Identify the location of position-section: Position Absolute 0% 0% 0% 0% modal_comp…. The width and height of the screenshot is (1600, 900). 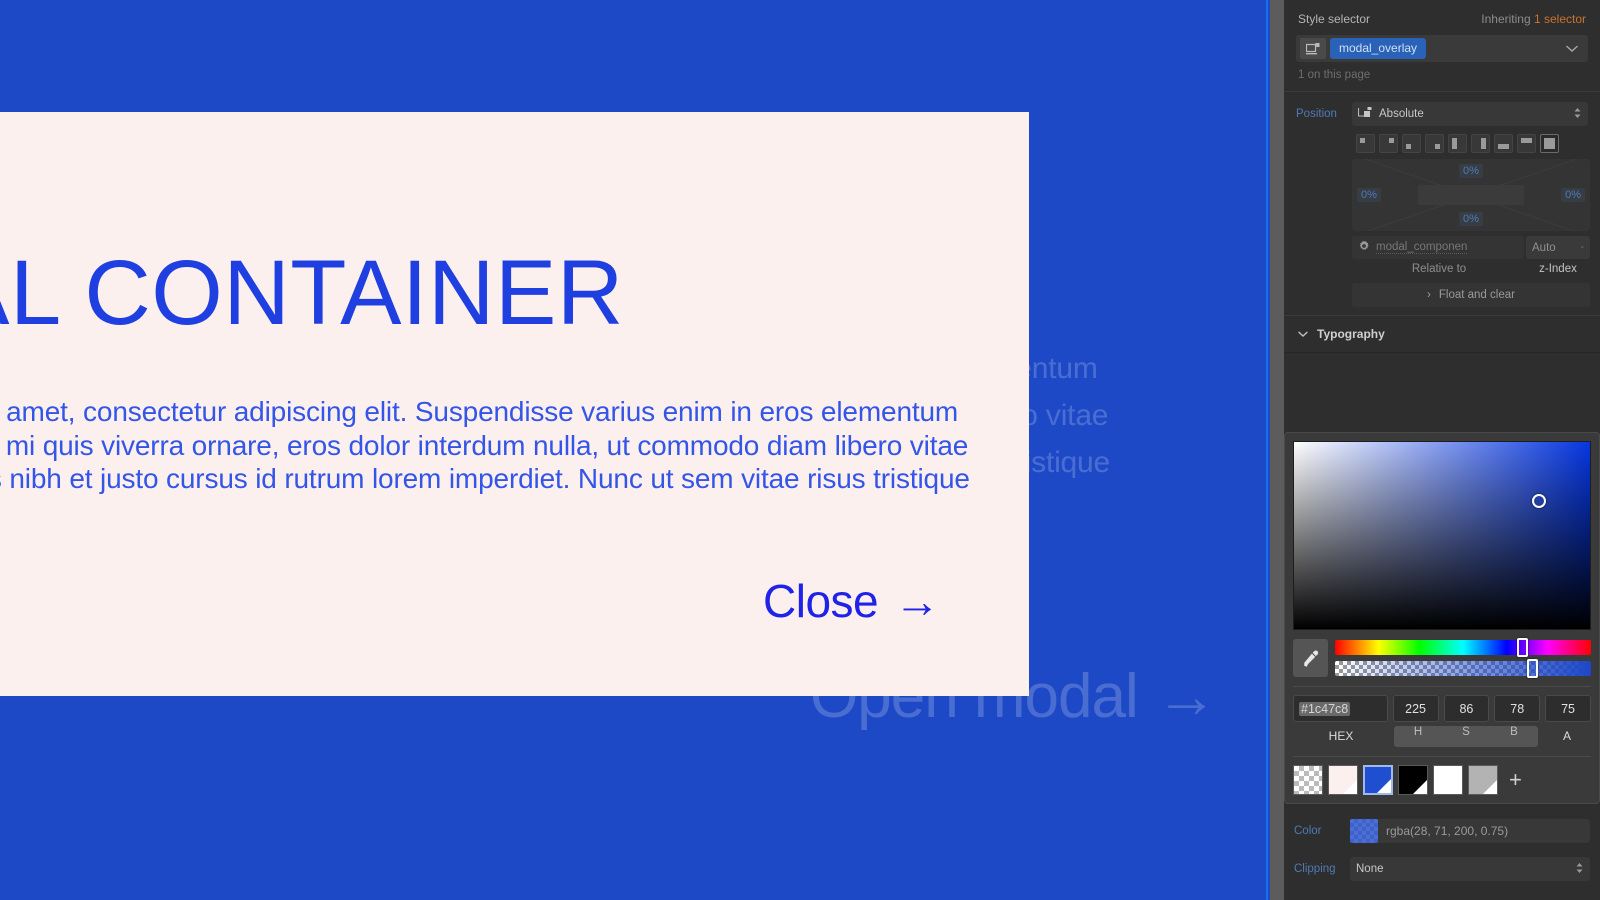
(1442, 203).